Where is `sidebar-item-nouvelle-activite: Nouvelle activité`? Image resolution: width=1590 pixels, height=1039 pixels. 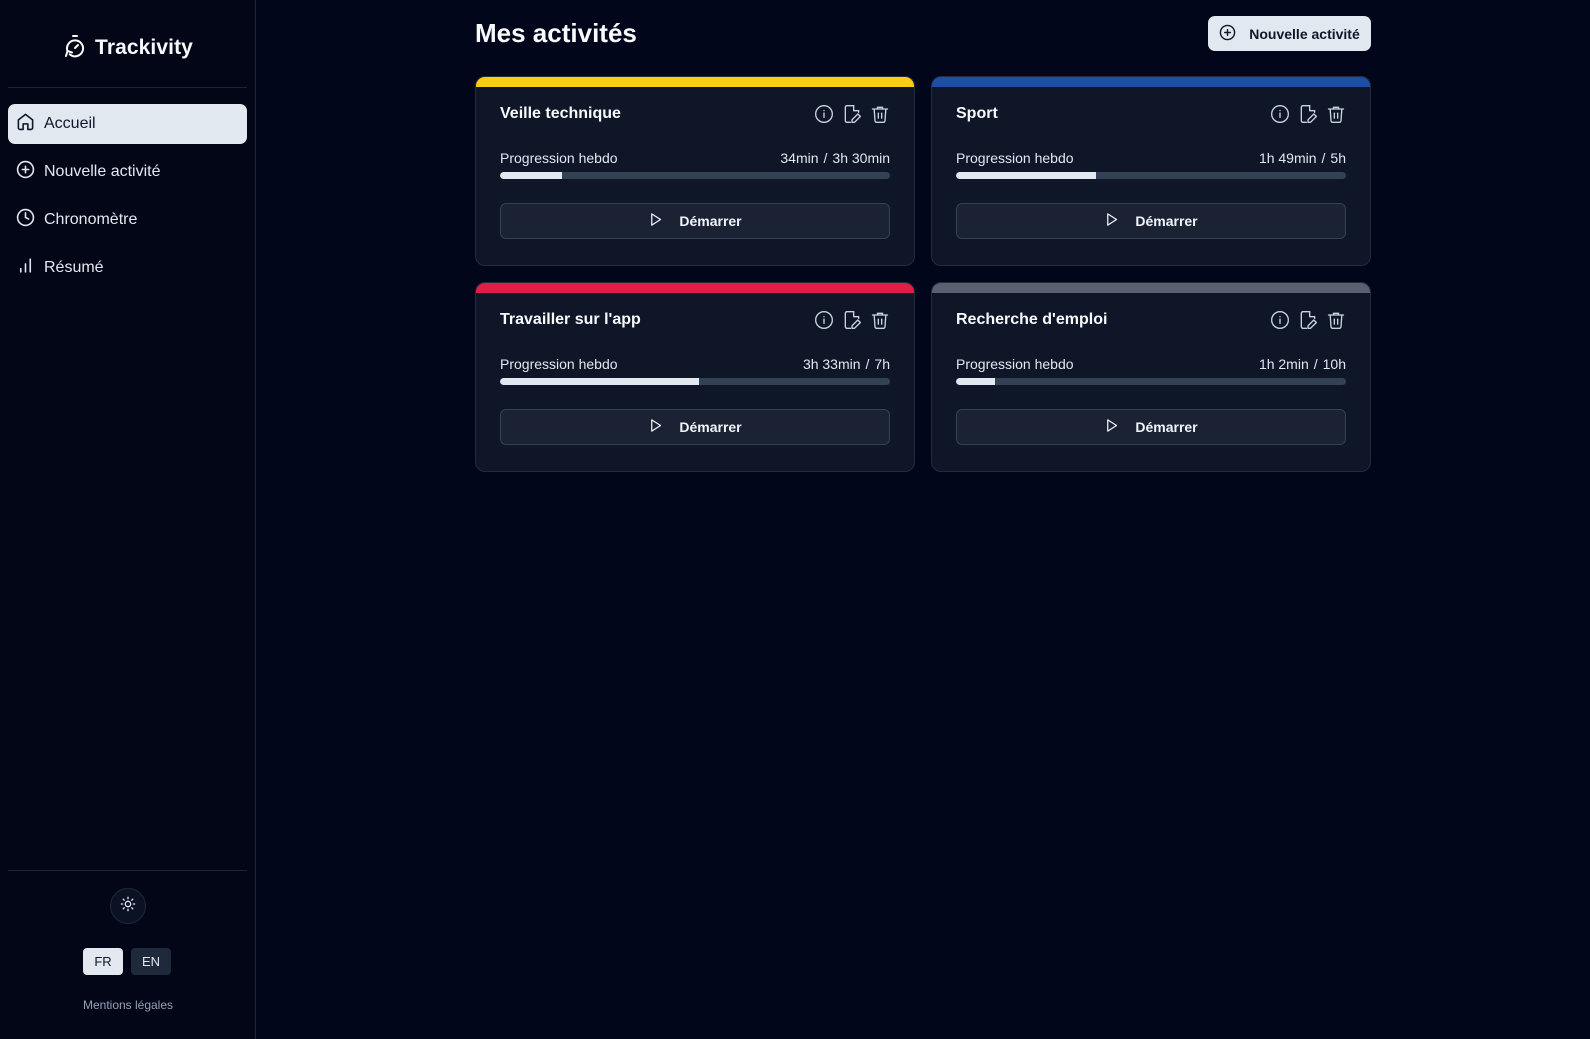 sidebar-item-nouvelle-activite: Nouvelle activité is located at coordinates (127, 172).